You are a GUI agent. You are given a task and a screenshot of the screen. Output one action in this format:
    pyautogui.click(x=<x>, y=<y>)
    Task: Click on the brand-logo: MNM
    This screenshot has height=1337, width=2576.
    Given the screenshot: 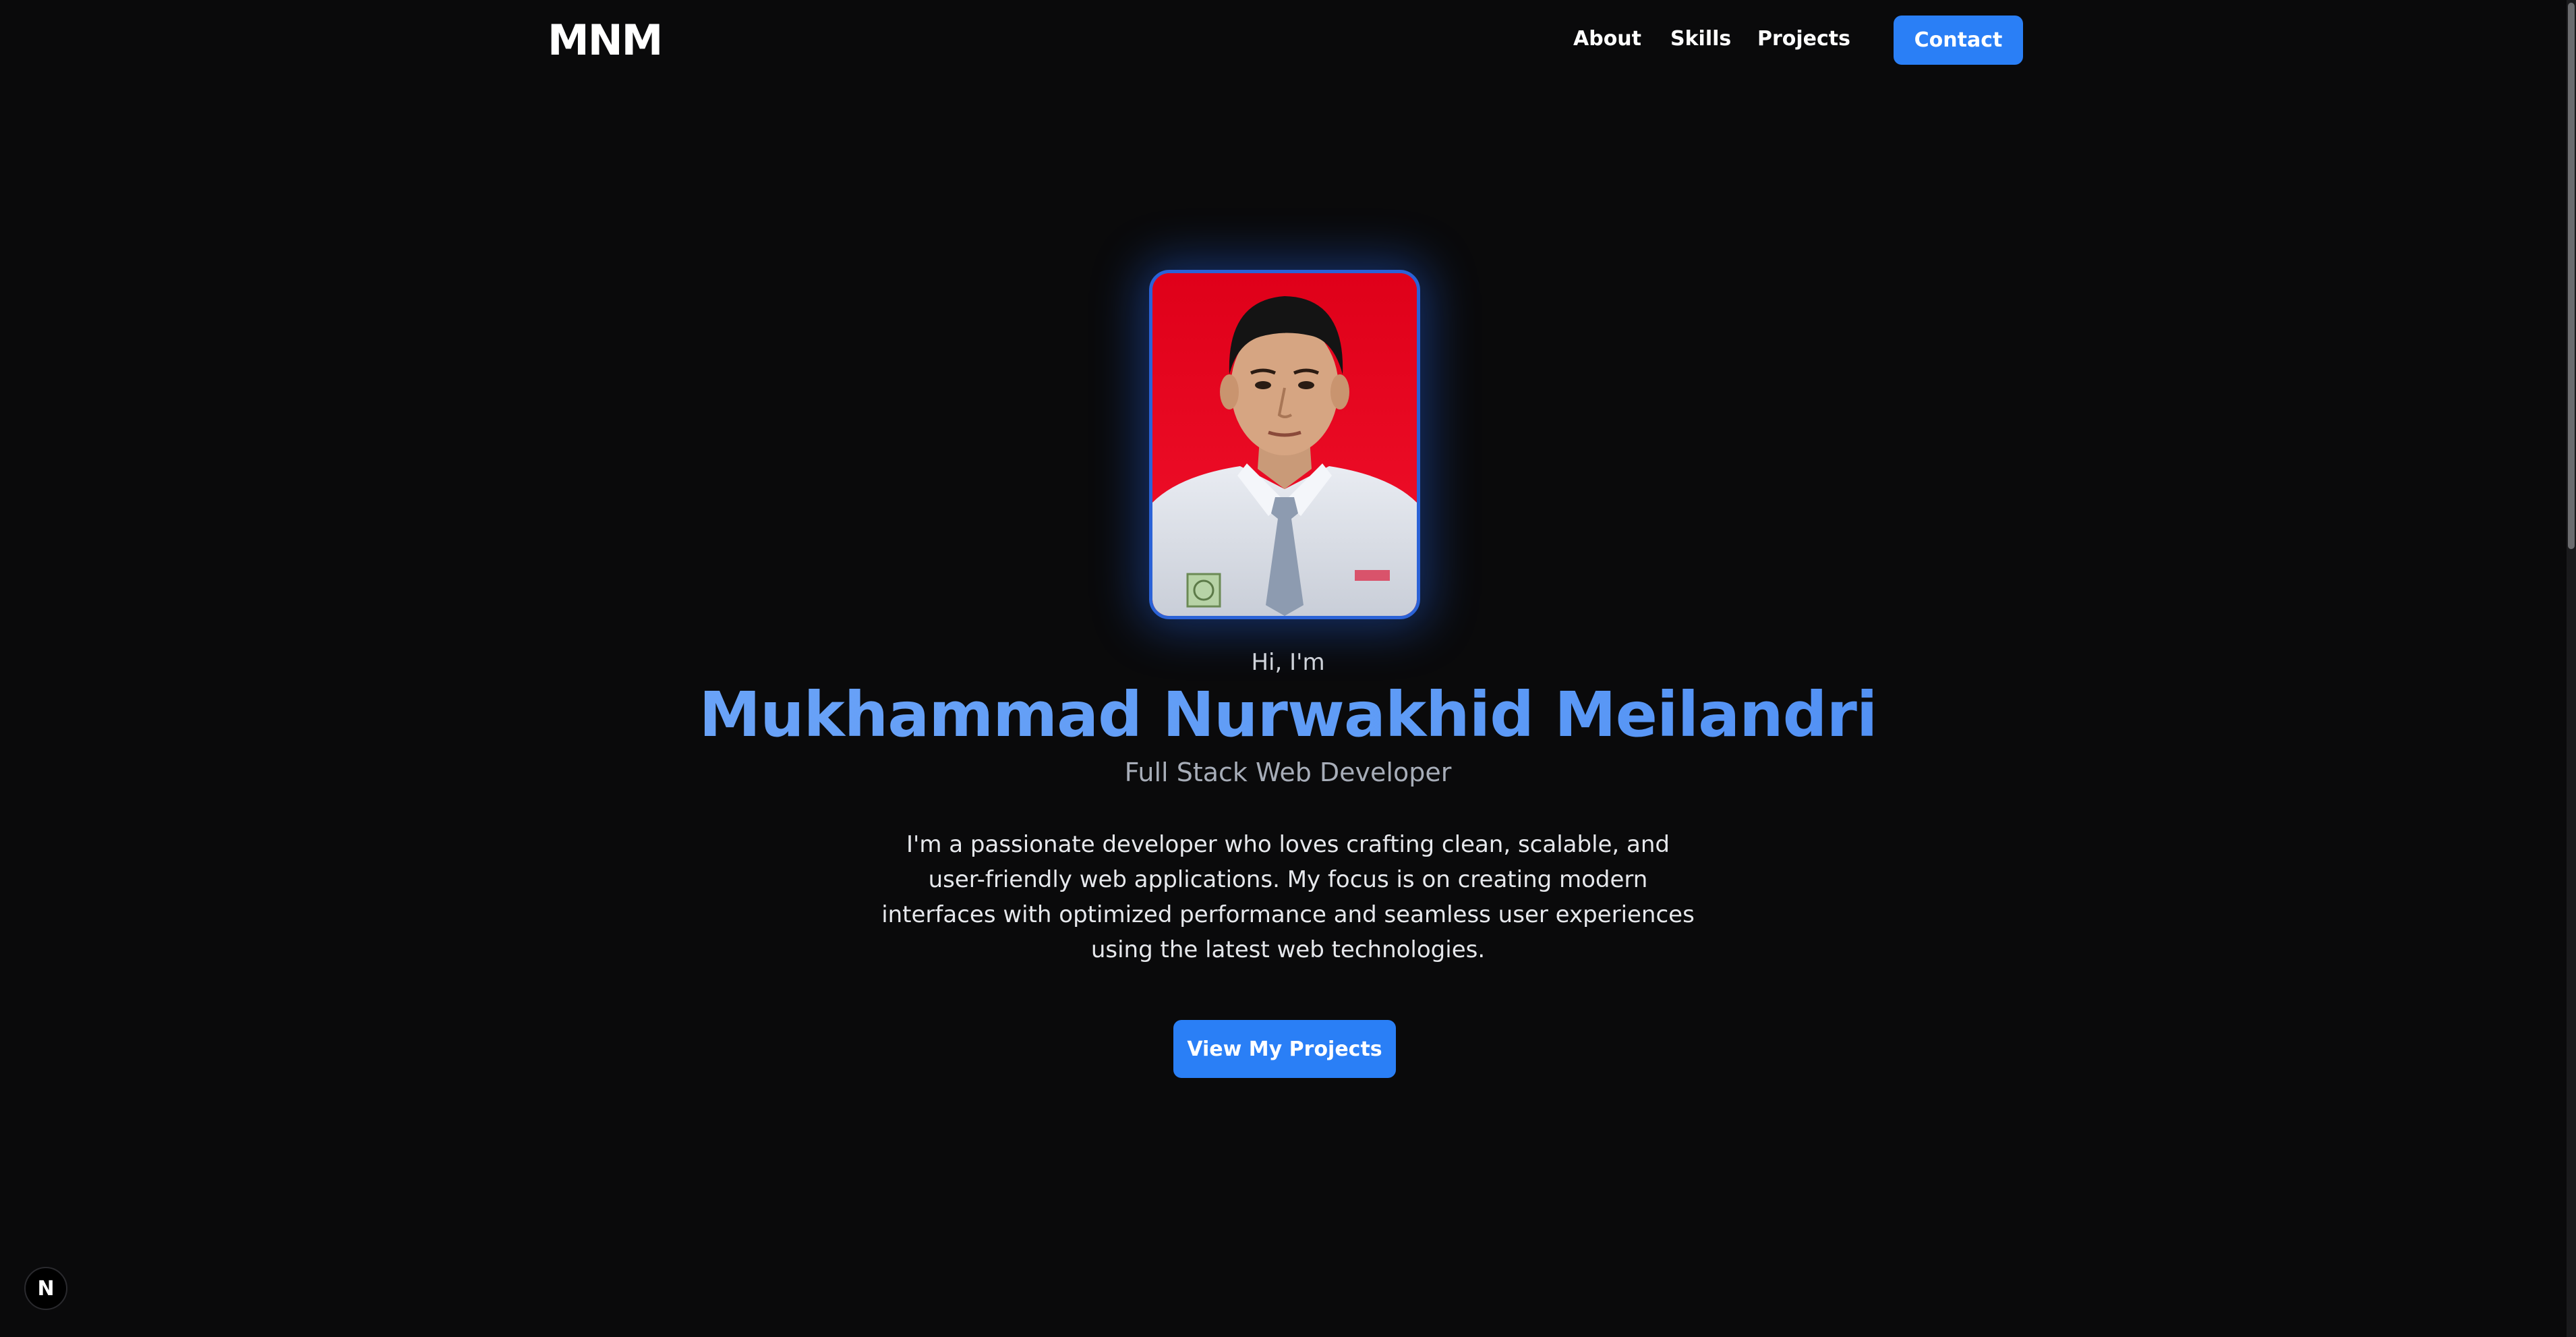 What is the action you would take?
    pyautogui.click(x=606, y=40)
    